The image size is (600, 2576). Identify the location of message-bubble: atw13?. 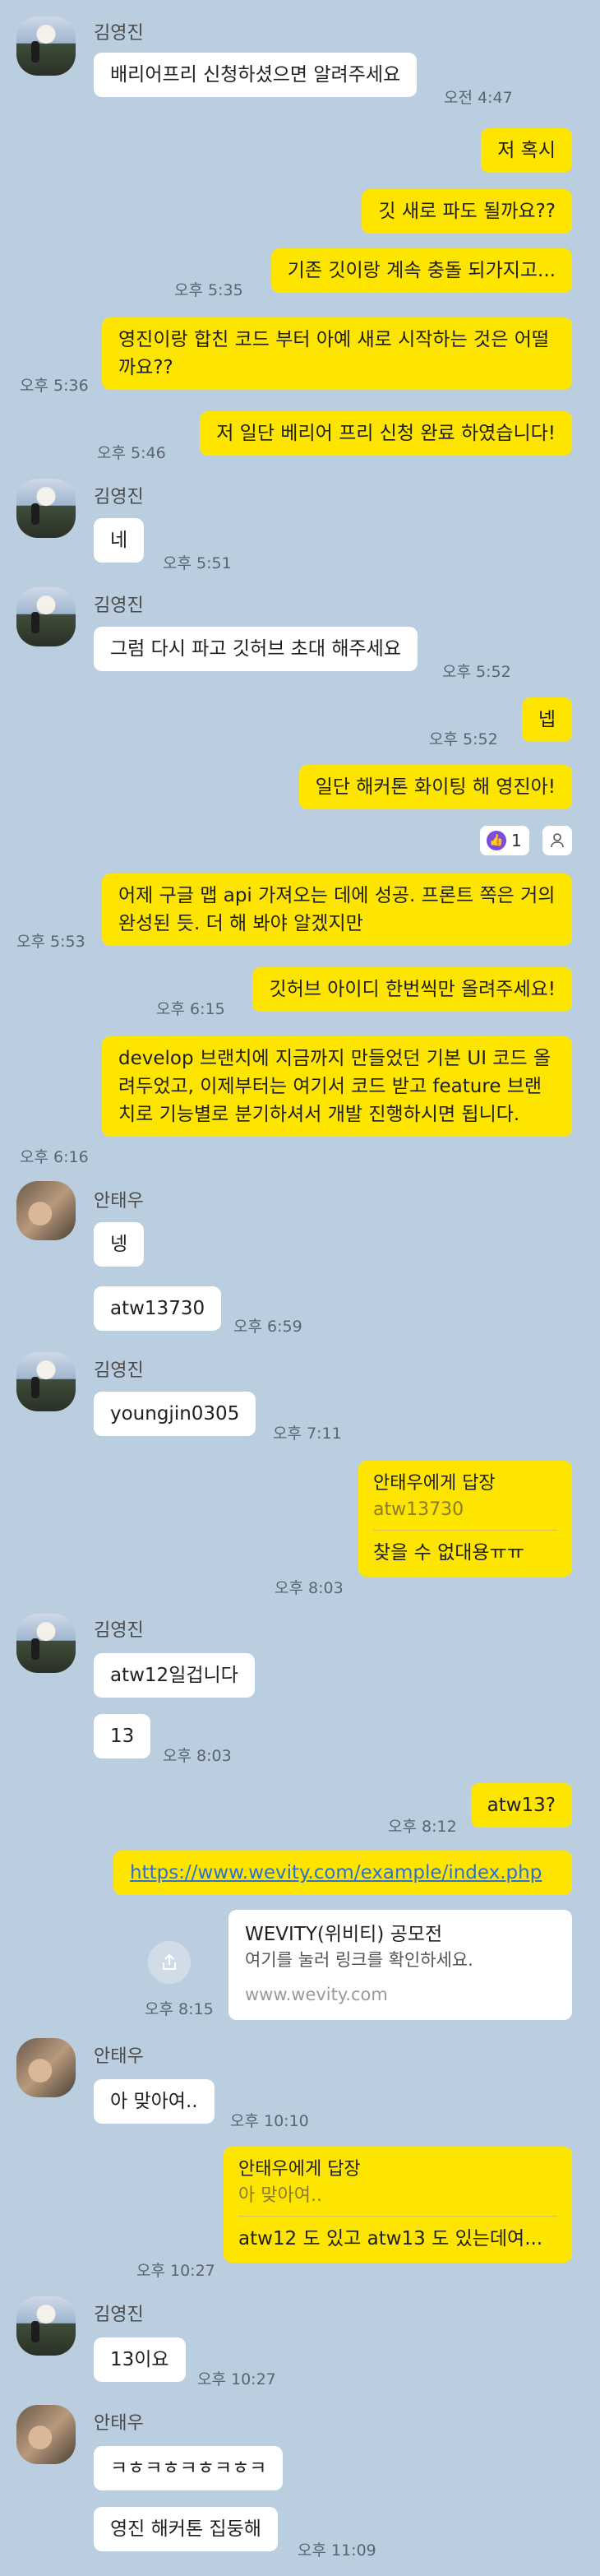
(521, 1806).